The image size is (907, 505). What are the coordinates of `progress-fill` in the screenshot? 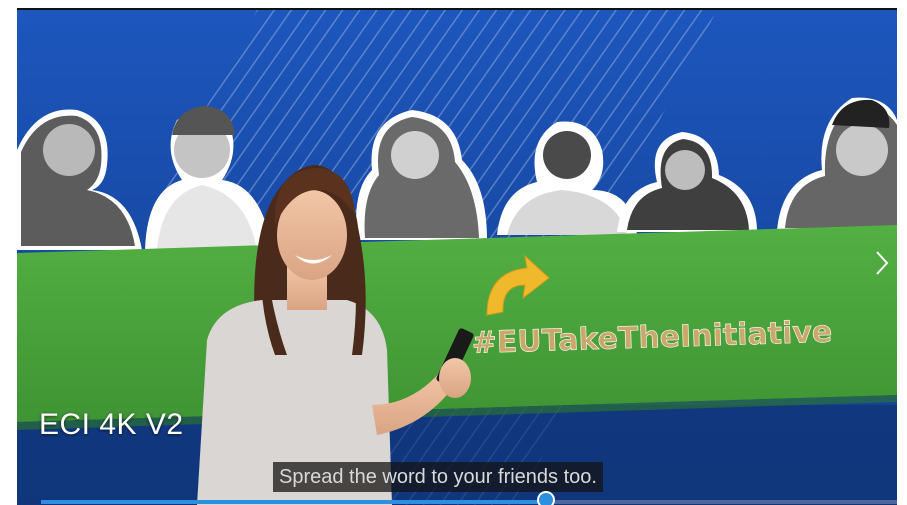 It's located at (294, 502).